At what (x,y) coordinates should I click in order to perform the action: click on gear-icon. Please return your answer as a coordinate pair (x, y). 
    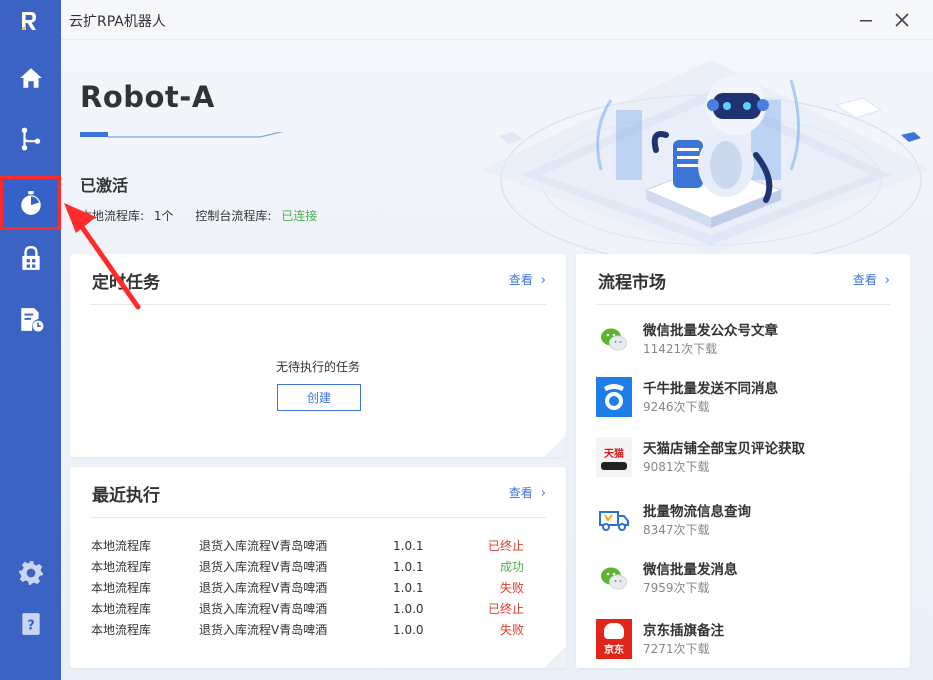
    Looking at the image, I should click on (30, 573).